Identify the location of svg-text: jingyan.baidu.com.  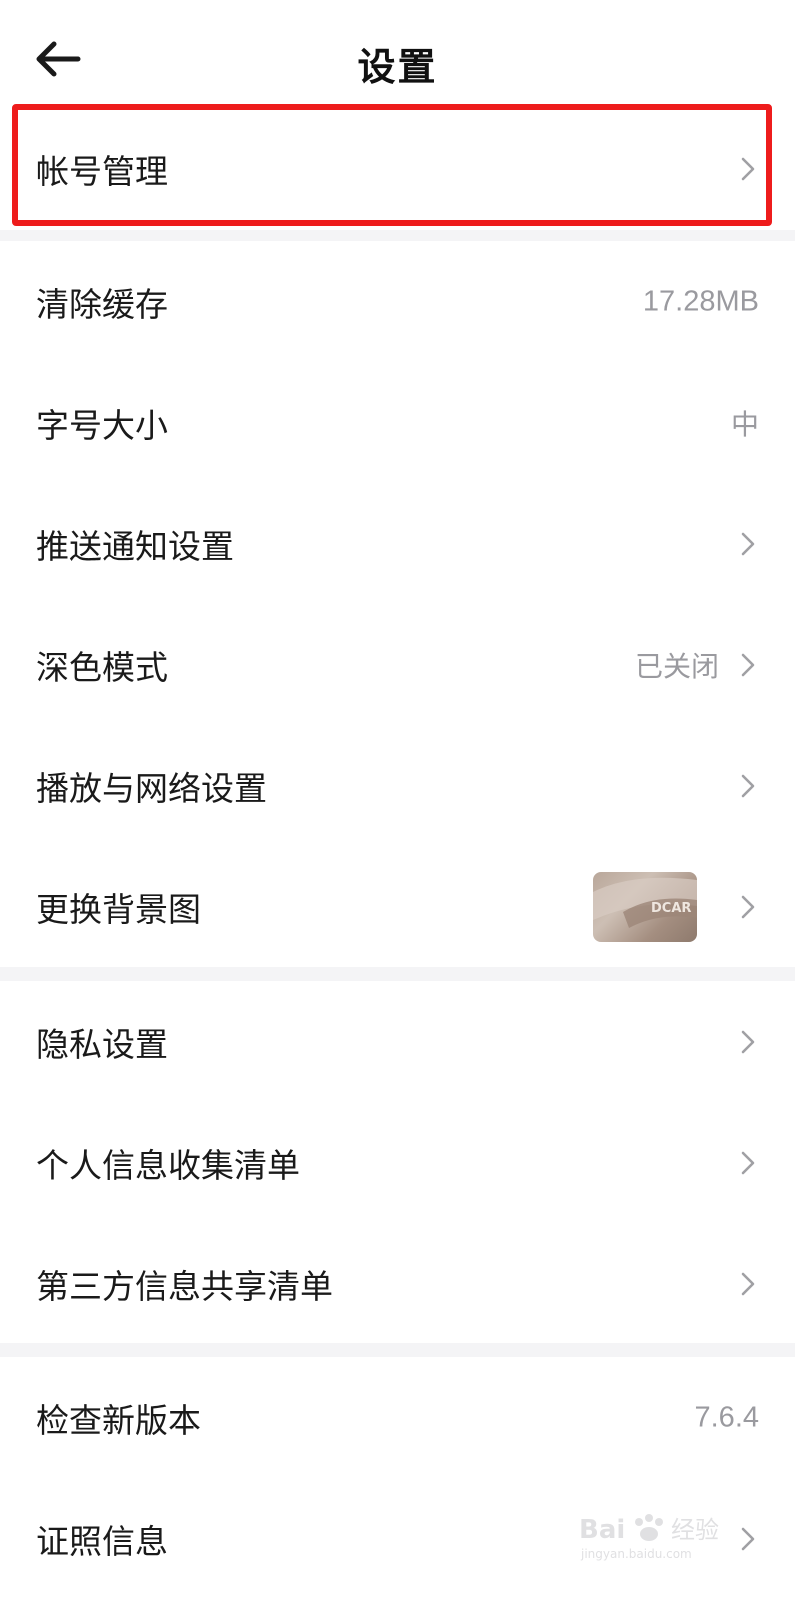
(636, 1554).